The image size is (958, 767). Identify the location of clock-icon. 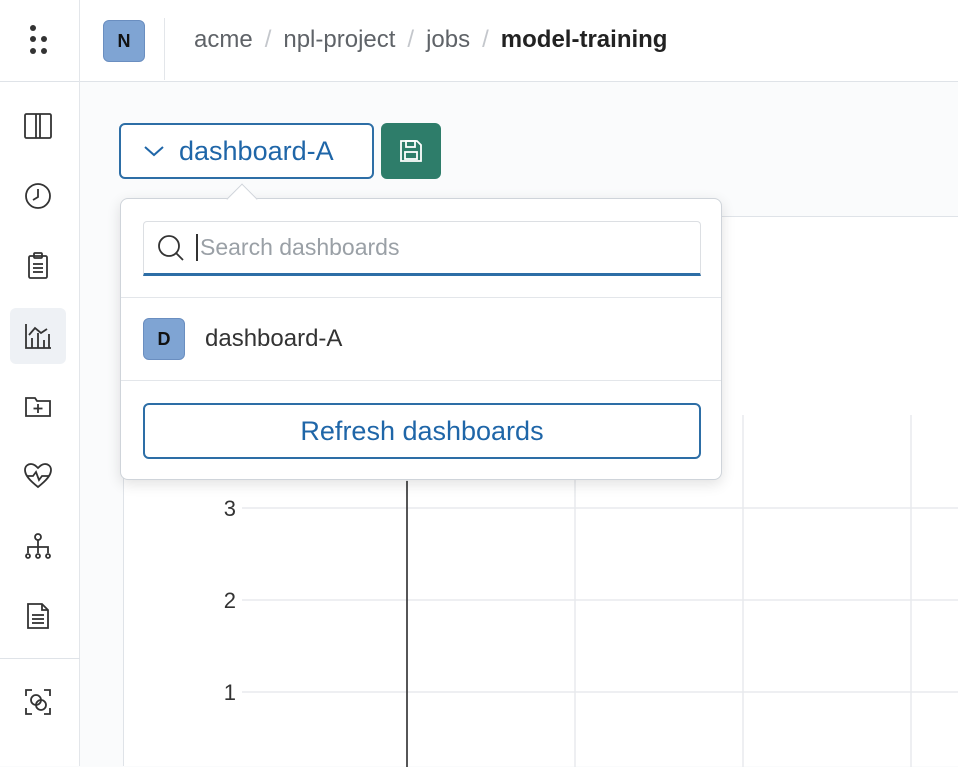
(38, 196).